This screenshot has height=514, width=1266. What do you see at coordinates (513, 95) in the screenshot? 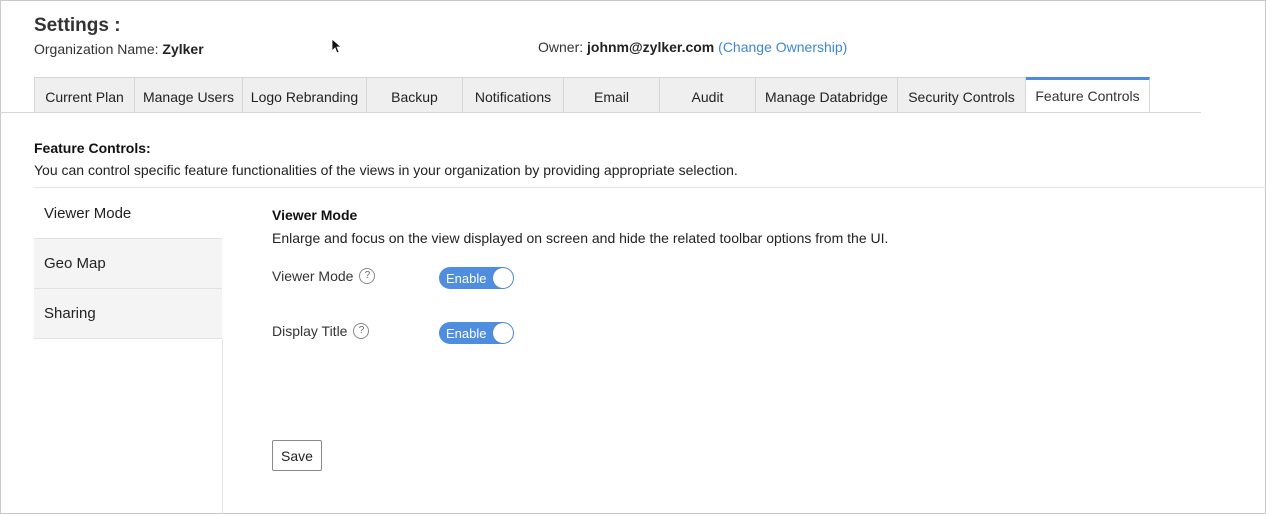
I see `tab-notifications: Notifications` at bounding box center [513, 95].